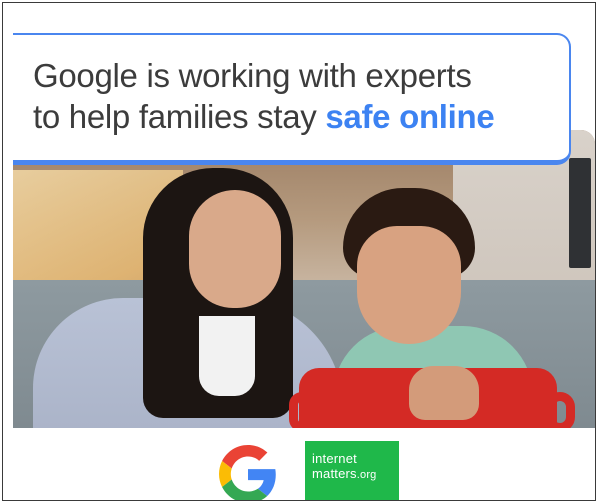 The image size is (598, 503). Describe the element at coordinates (410, 116) in the screenshot. I see `headline-accent: safe online` at that location.